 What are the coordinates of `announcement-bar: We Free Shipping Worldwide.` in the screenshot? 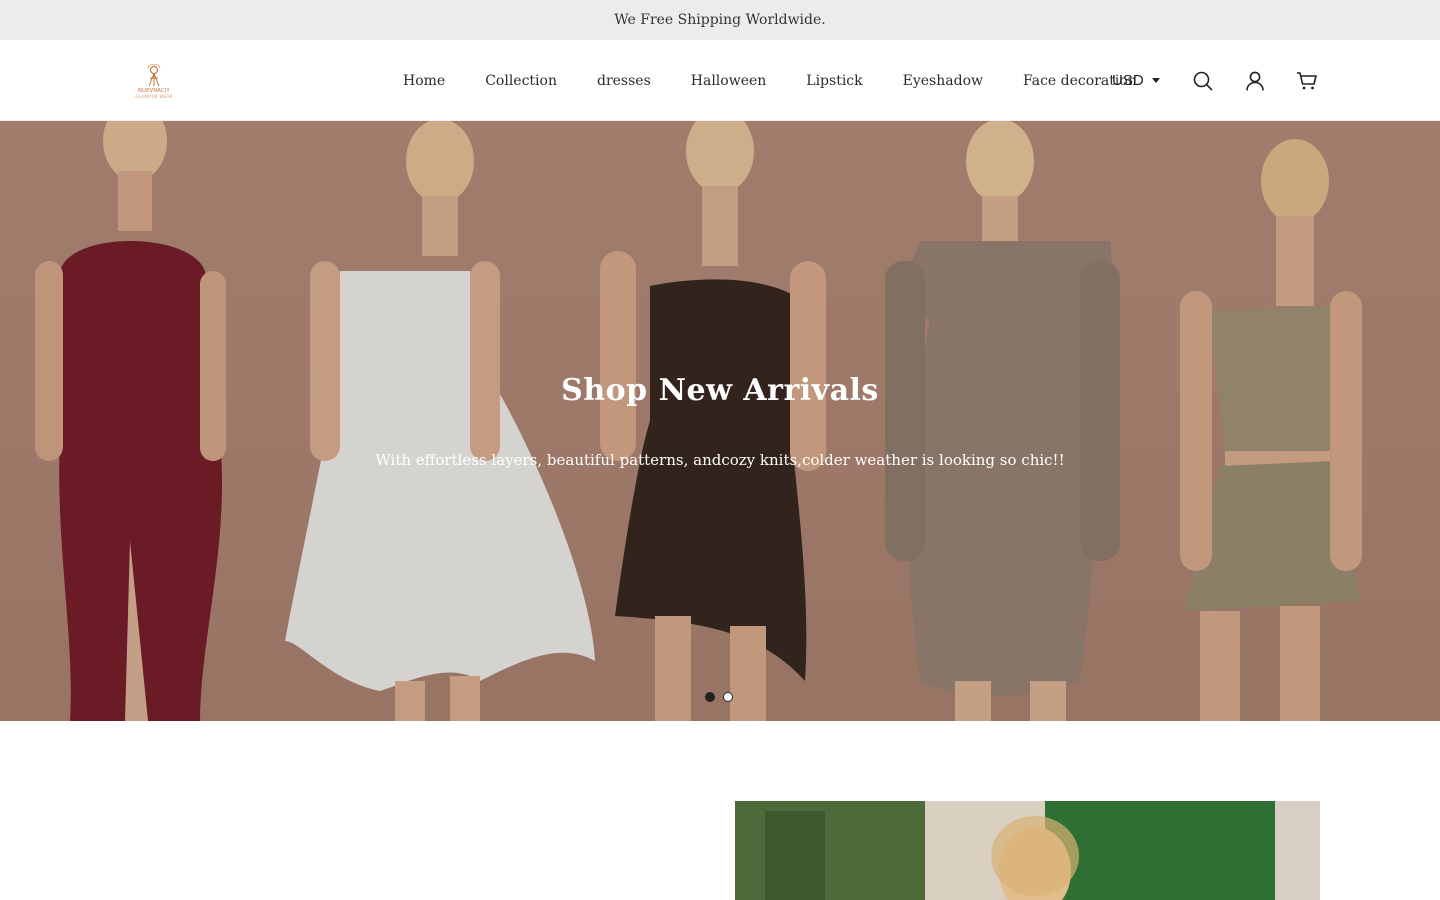 It's located at (720, 20).